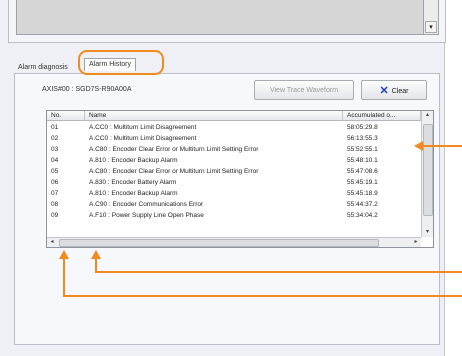  I want to click on tab-alarm-diagnosis: Alarm diagnosis, so click(43, 68).